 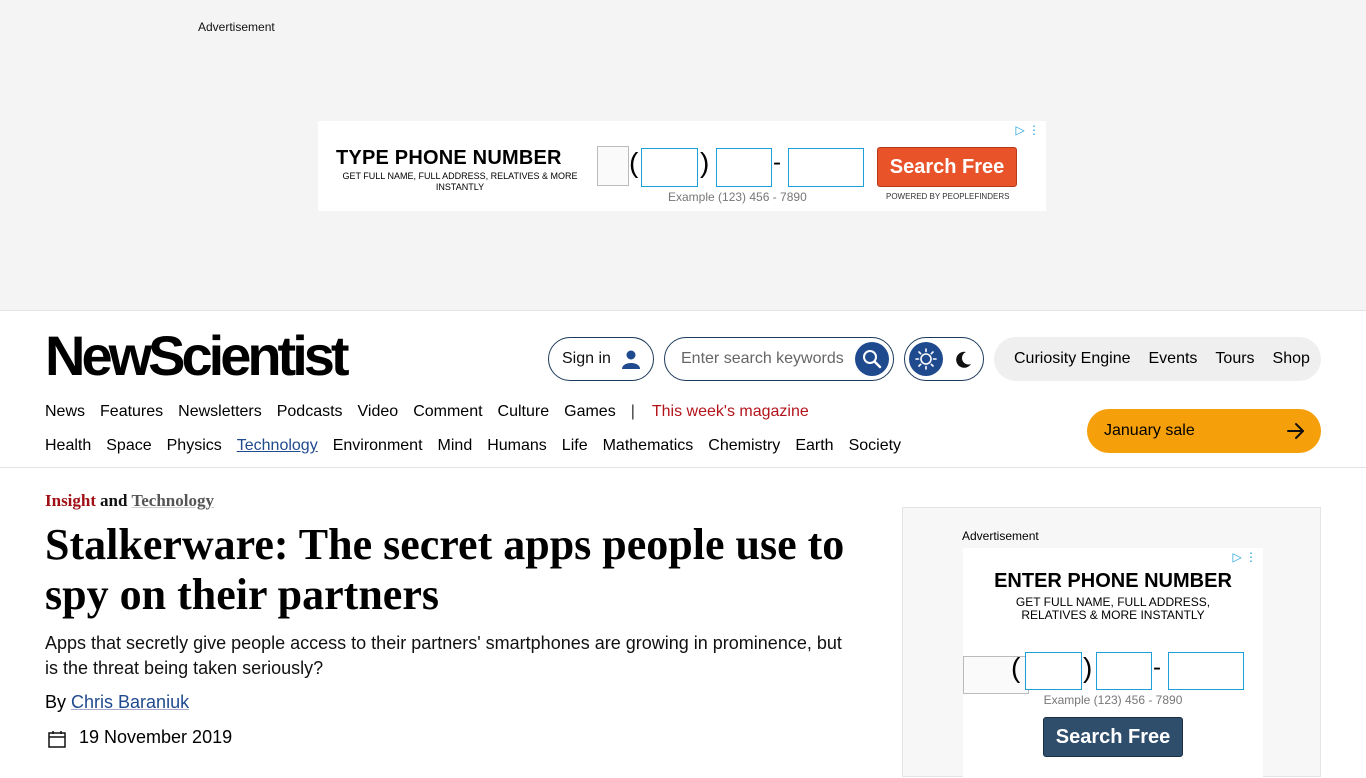 I want to click on topic-chemistry: Chemistry, so click(x=744, y=446).